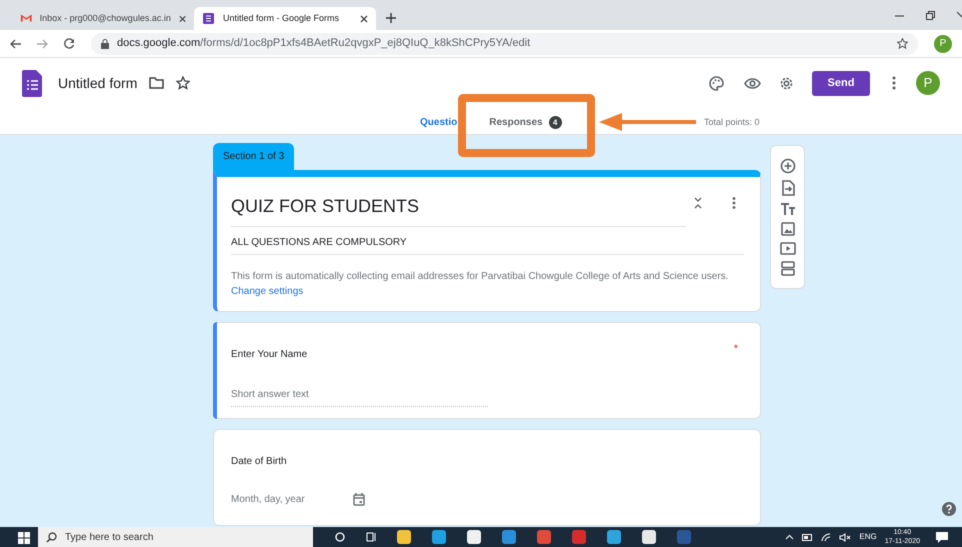  I want to click on settings-icon, so click(786, 83).